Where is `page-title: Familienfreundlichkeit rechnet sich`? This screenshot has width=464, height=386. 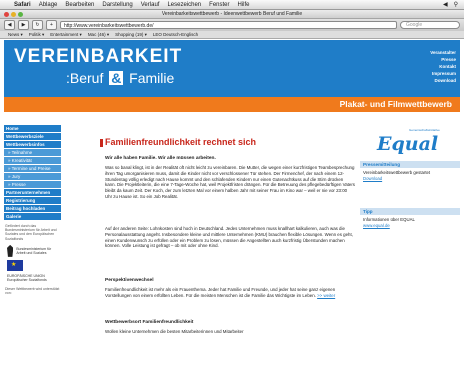 page-title: Familienfreundlichkeit rechnet sich is located at coordinates (181, 142).